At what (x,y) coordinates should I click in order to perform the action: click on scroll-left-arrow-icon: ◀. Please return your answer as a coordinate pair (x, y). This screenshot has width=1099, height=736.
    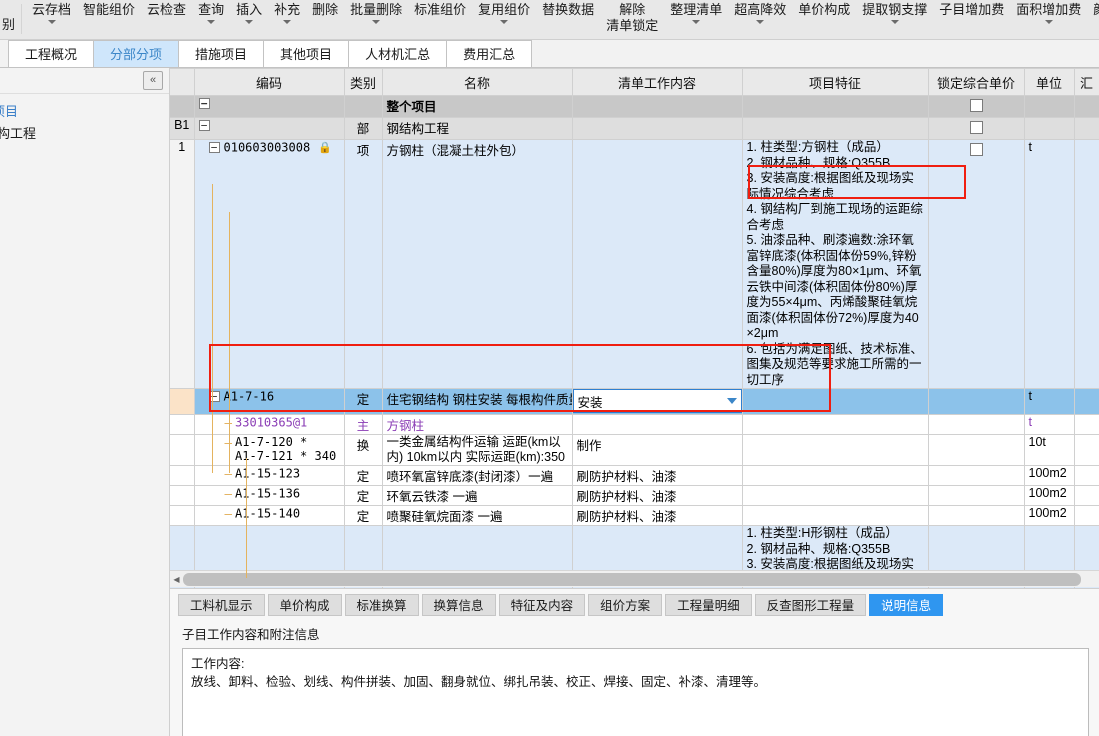
    Looking at the image, I should click on (176, 579).